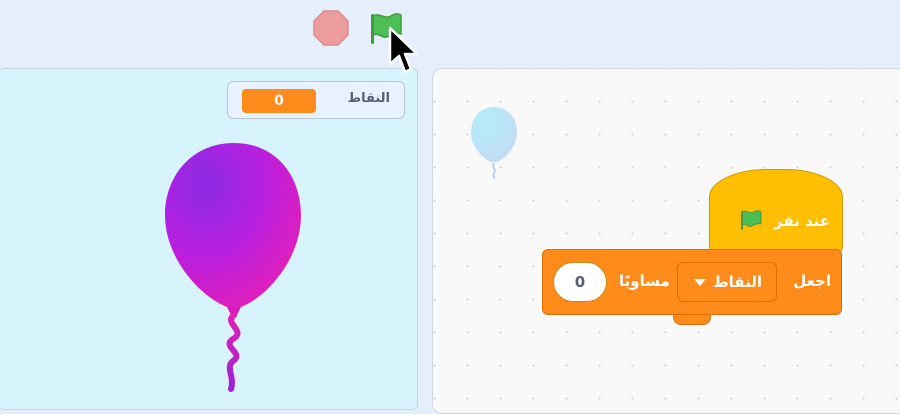  What do you see at coordinates (812, 281) in the screenshot?
I see `set-block-label: اجعل` at bounding box center [812, 281].